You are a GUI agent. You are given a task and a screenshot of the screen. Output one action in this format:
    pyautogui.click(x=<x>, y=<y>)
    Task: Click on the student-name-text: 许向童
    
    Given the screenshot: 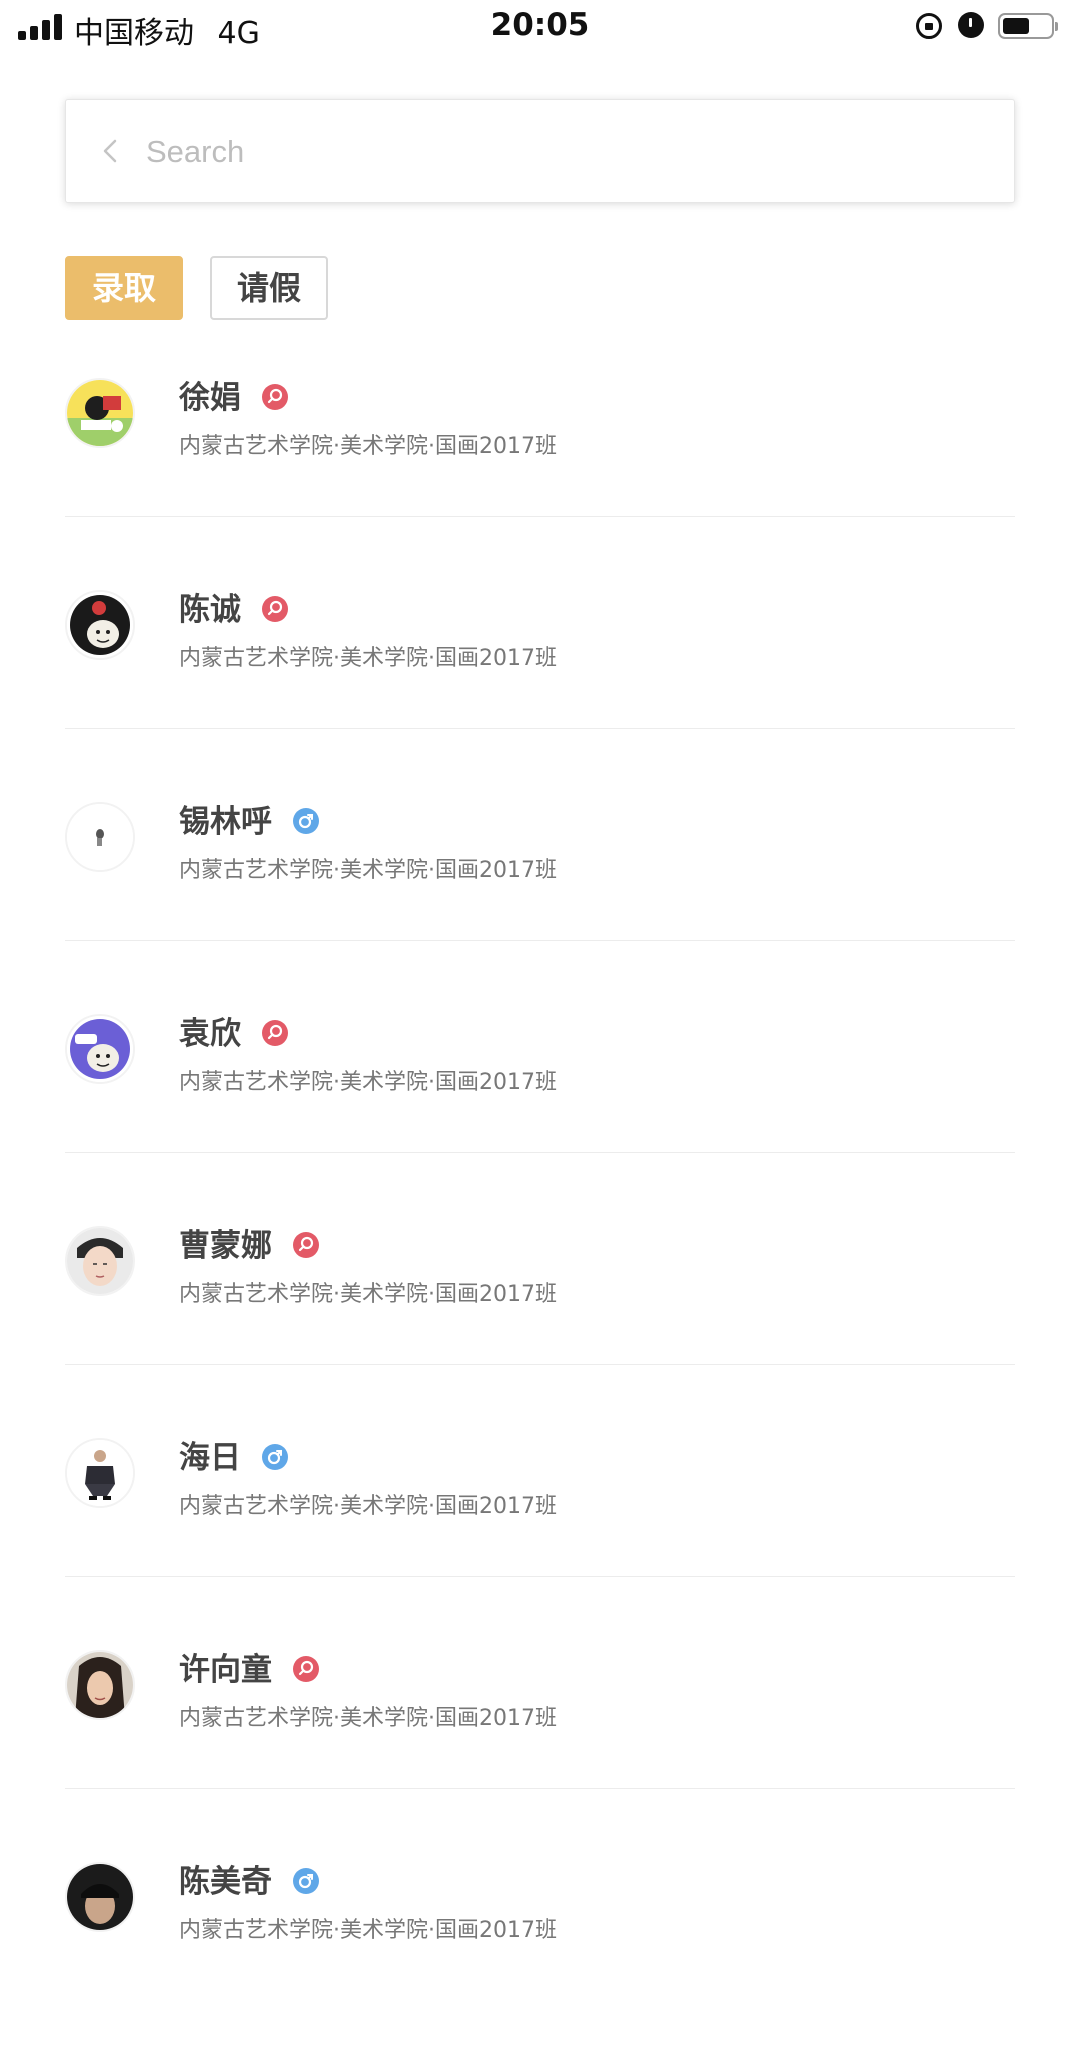 What is the action you would take?
    pyautogui.click(x=225, y=1670)
    